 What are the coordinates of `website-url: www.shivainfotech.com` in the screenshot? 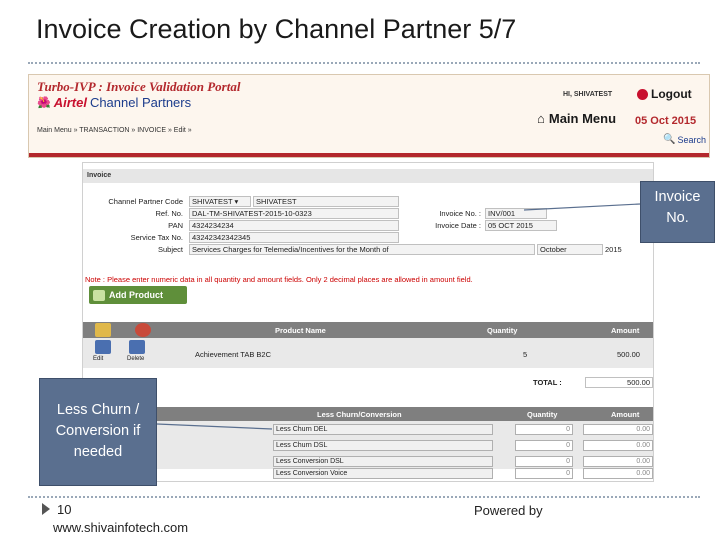 It's located at (121, 527).